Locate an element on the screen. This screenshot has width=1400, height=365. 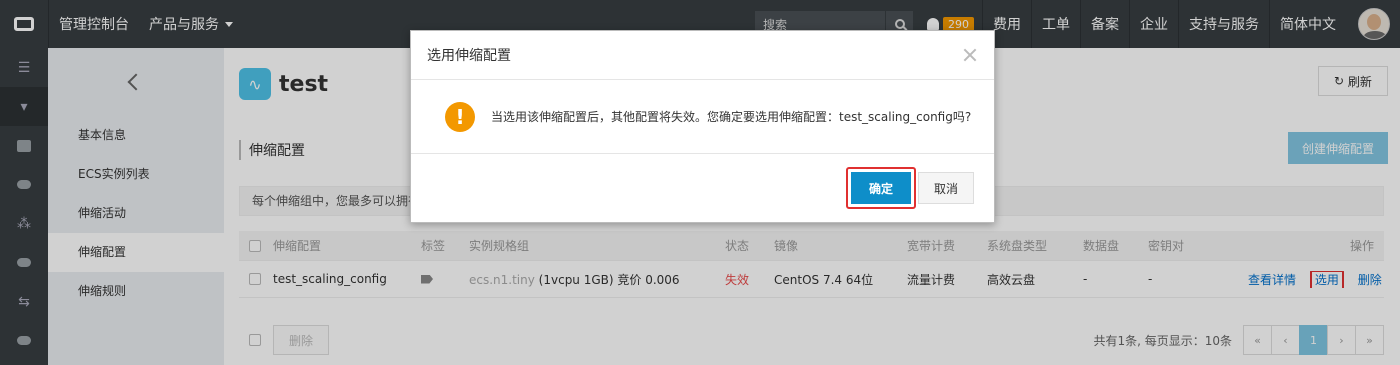
dialog-header: 选用伸缩配置 is located at coordinates (702, 55).